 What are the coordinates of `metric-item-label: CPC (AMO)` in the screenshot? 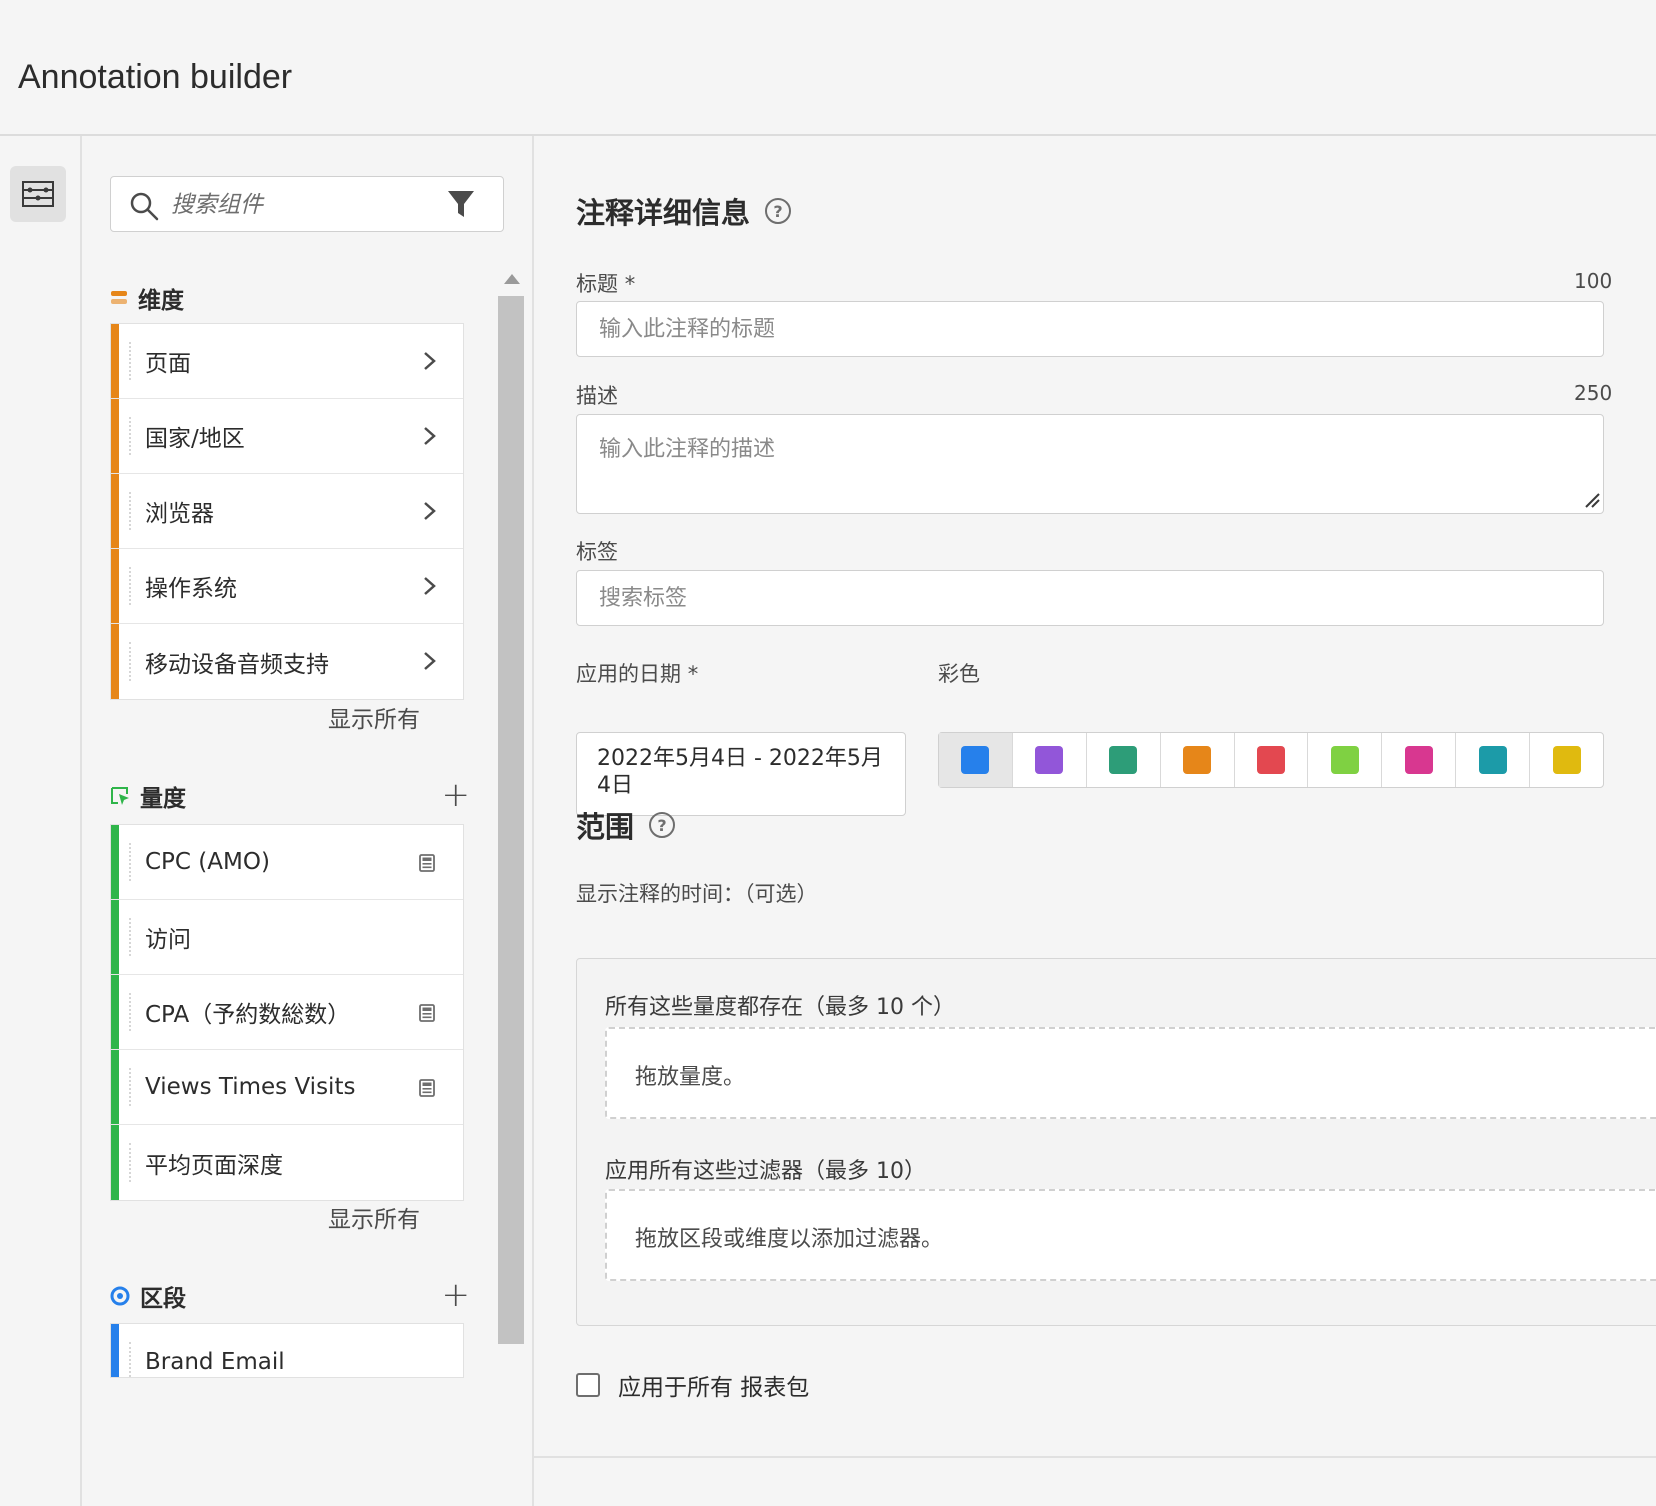 It's located at (207, 862).